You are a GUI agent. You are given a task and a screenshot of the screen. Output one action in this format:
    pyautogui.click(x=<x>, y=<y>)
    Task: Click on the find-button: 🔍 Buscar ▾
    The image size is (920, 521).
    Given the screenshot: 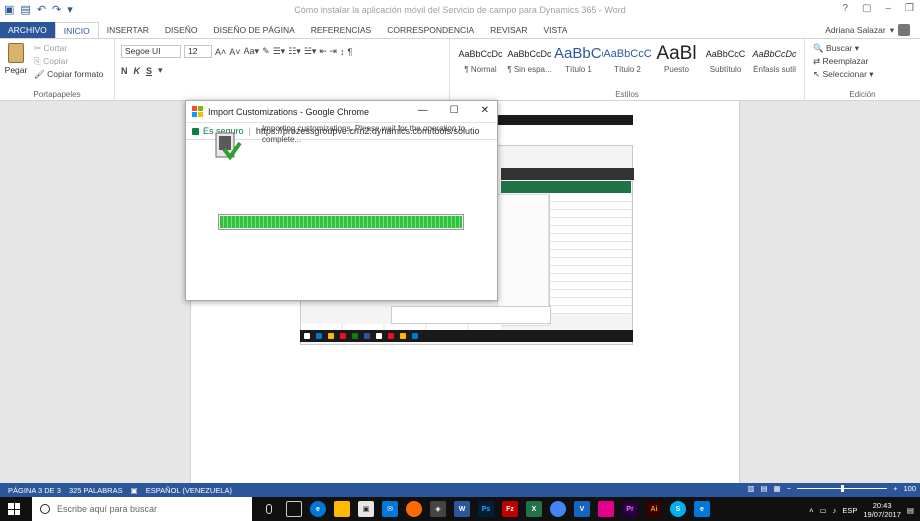 What is the action you would take?
    pyautogui.click(x=843, y=48)
    